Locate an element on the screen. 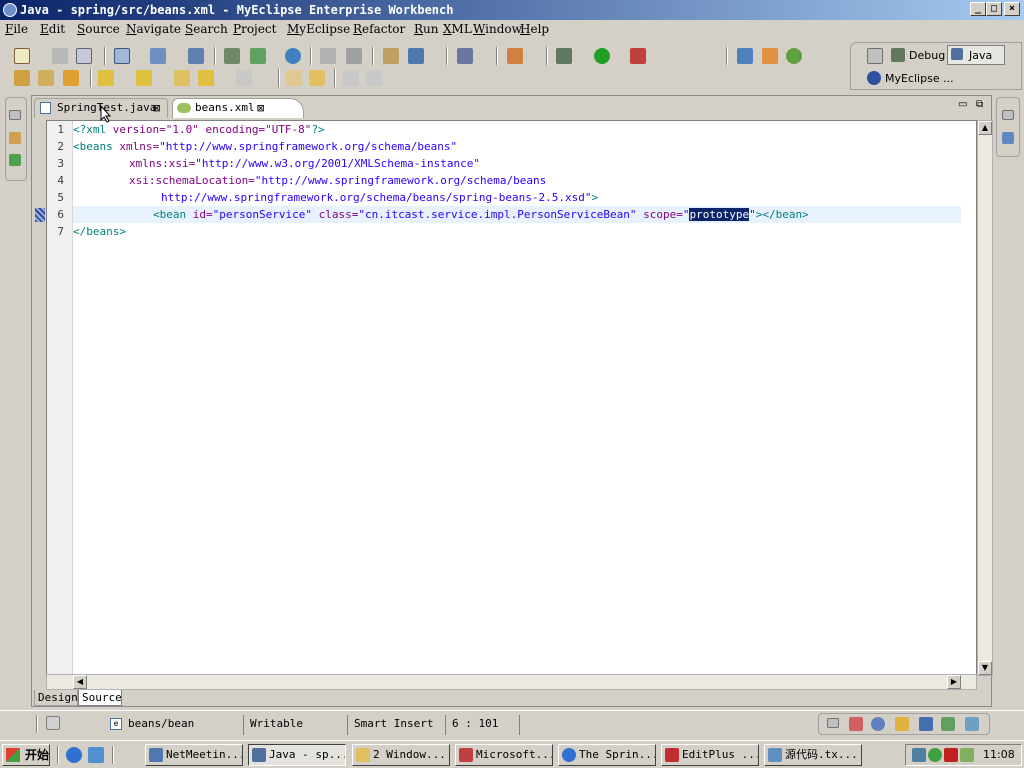  menu-xml: XML is located at coordinates (457, 29).